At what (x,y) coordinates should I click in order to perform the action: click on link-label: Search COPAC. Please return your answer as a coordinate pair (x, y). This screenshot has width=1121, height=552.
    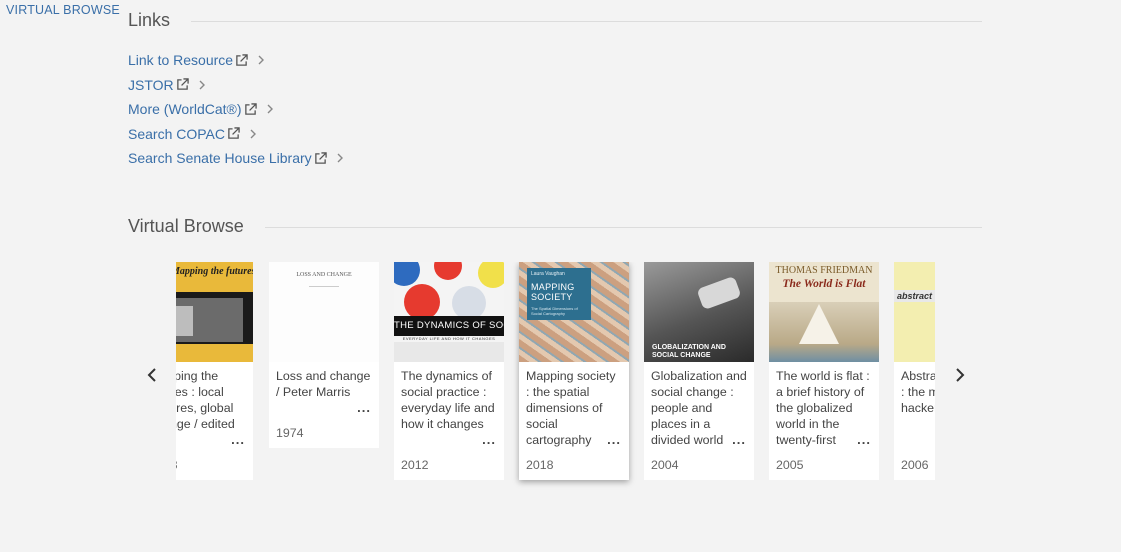
    Looking at the image, I should click on (176, 133).